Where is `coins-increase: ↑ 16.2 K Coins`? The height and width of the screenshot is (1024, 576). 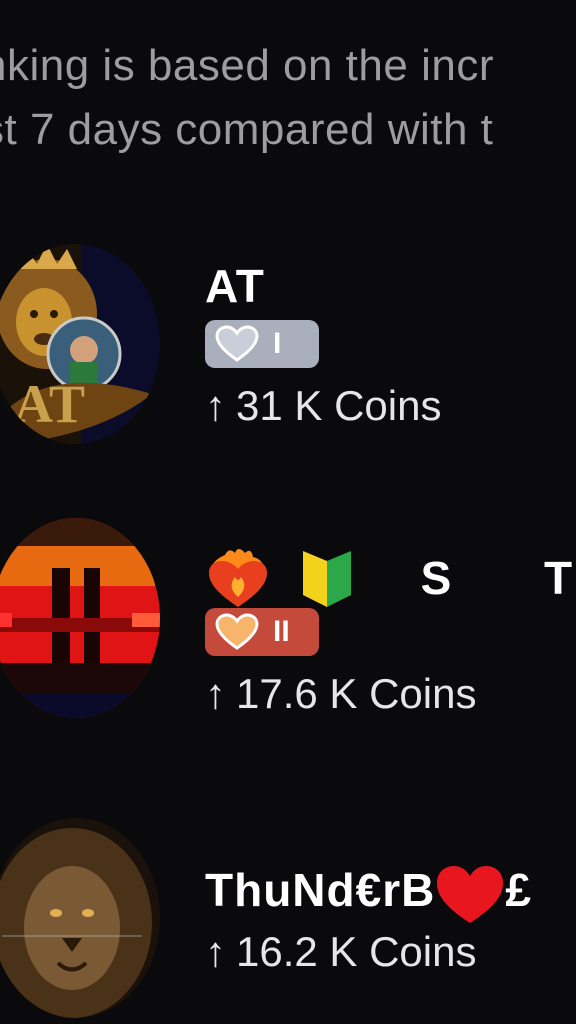 coins-increase: ↑ 16.2 K Coins is located at coordinates (390, 952).